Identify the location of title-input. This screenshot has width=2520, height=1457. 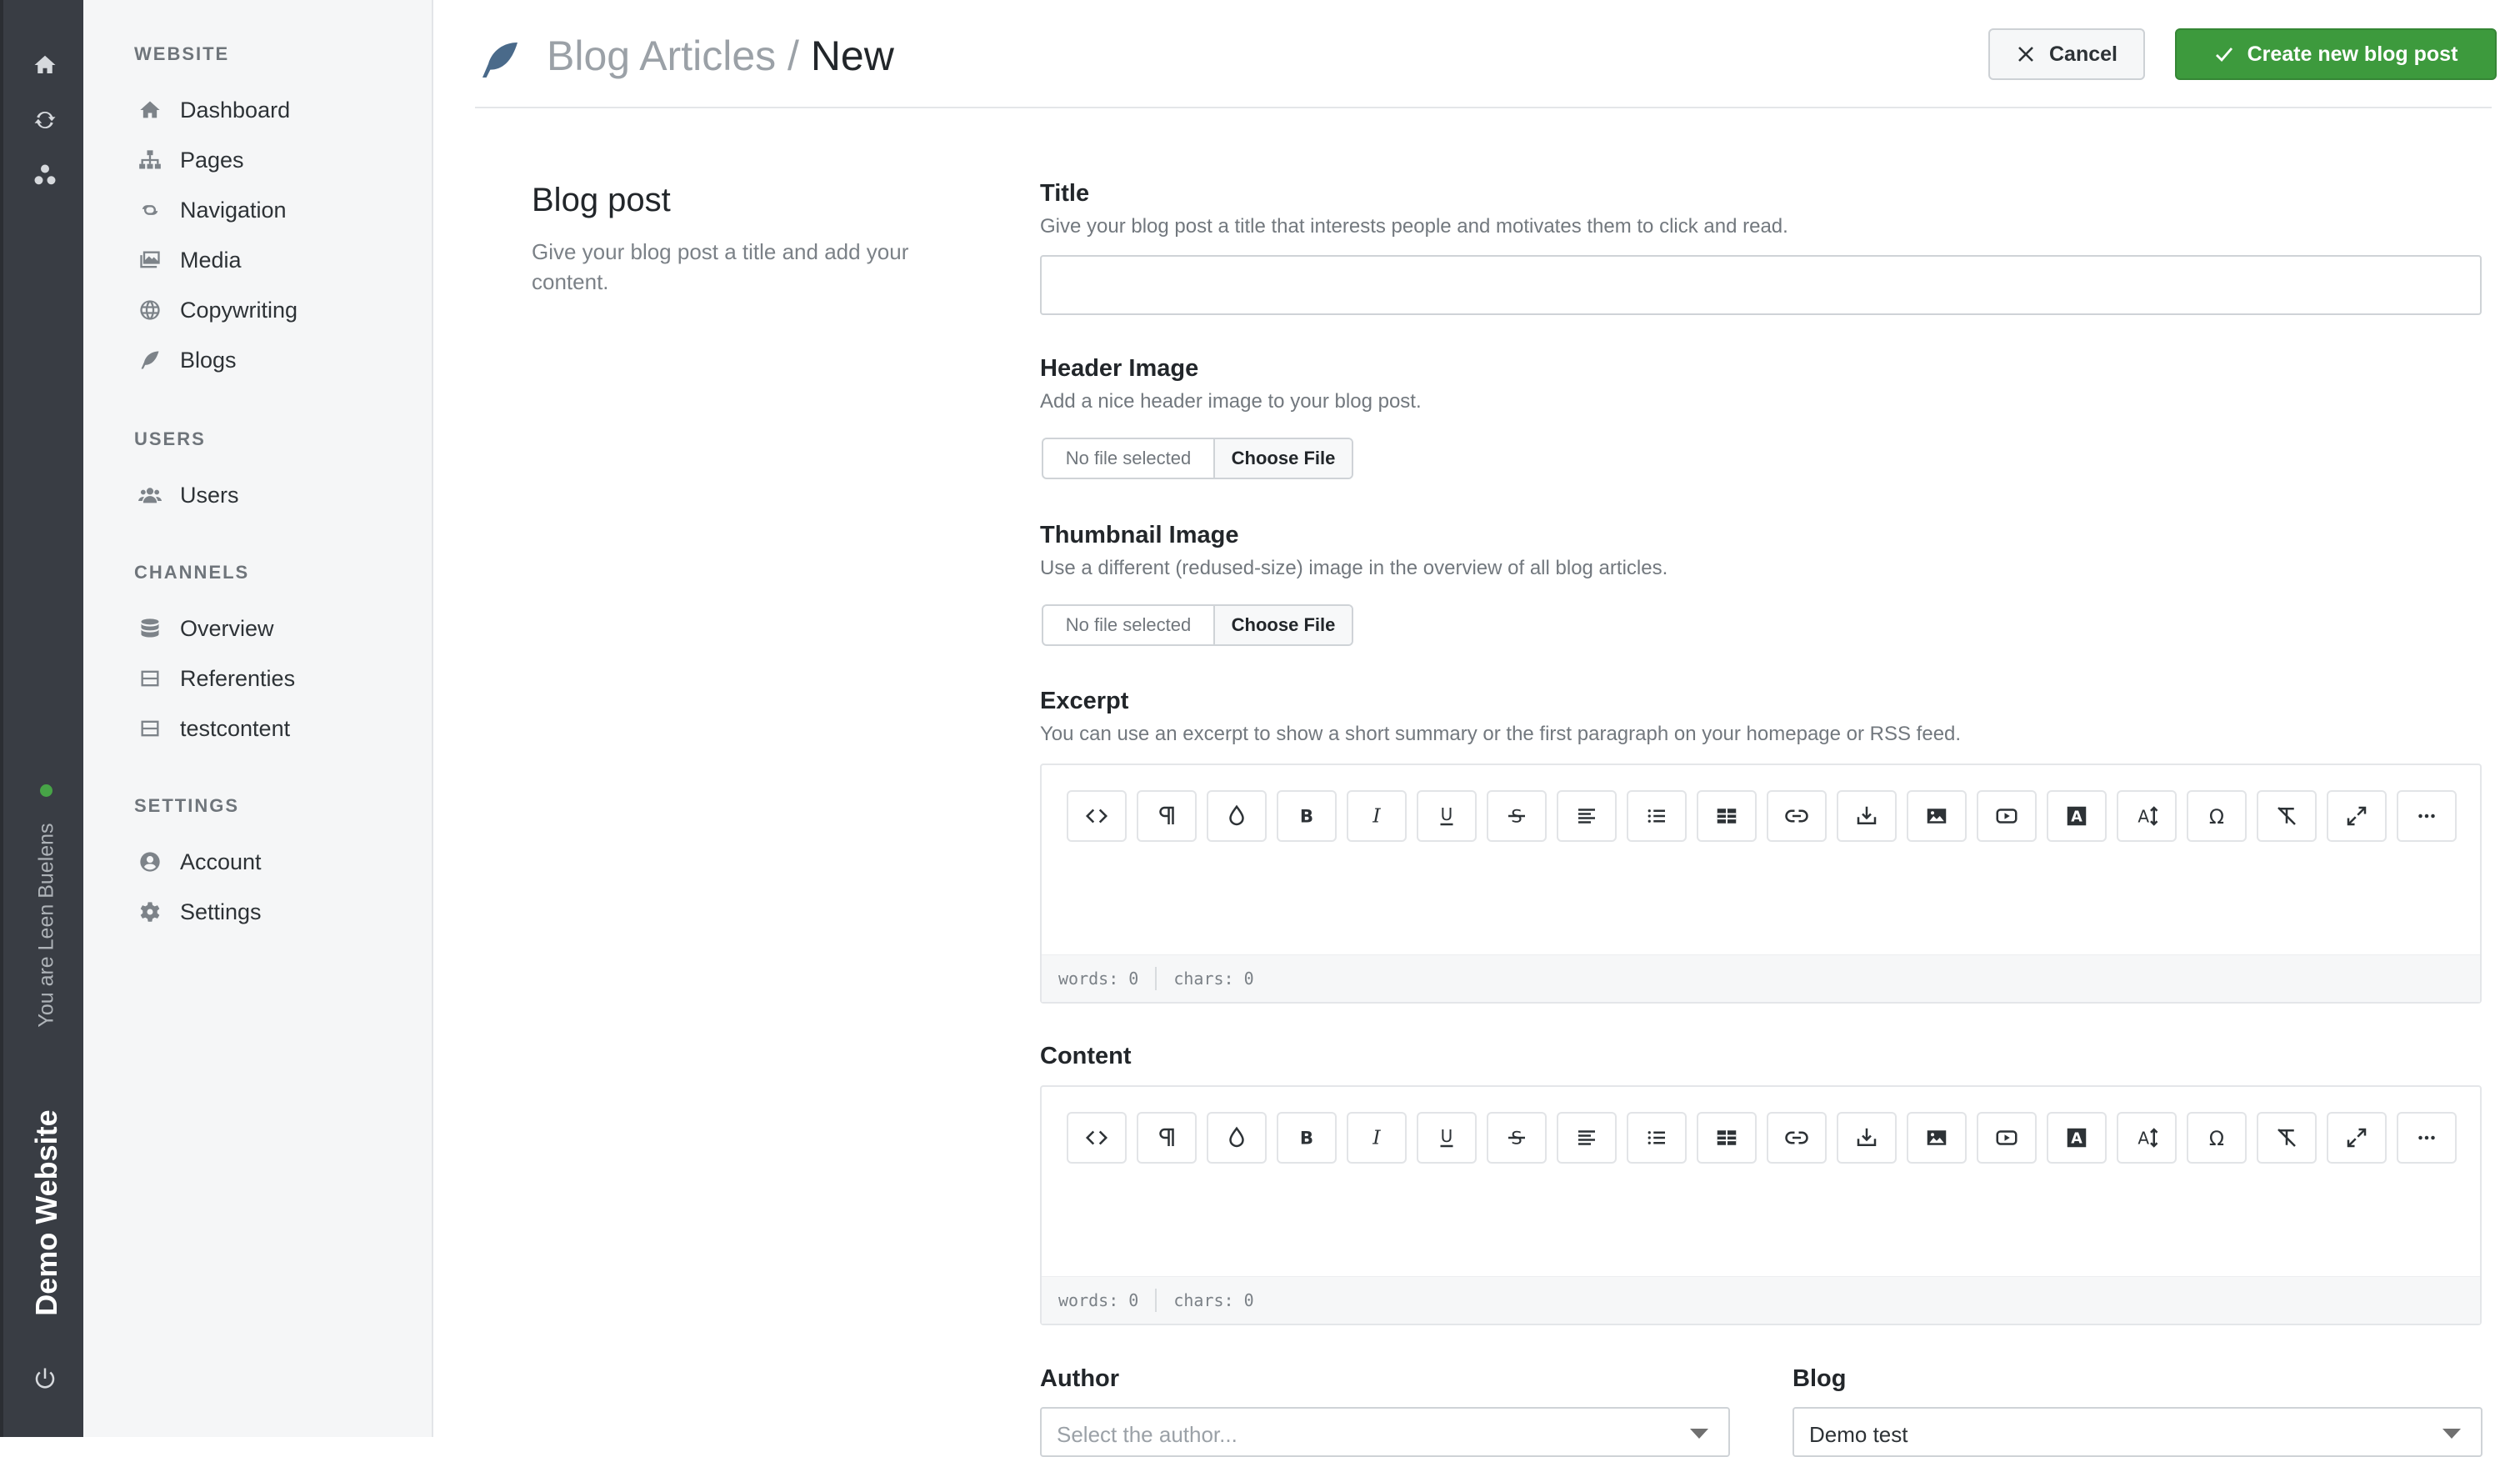
(1761, 285).